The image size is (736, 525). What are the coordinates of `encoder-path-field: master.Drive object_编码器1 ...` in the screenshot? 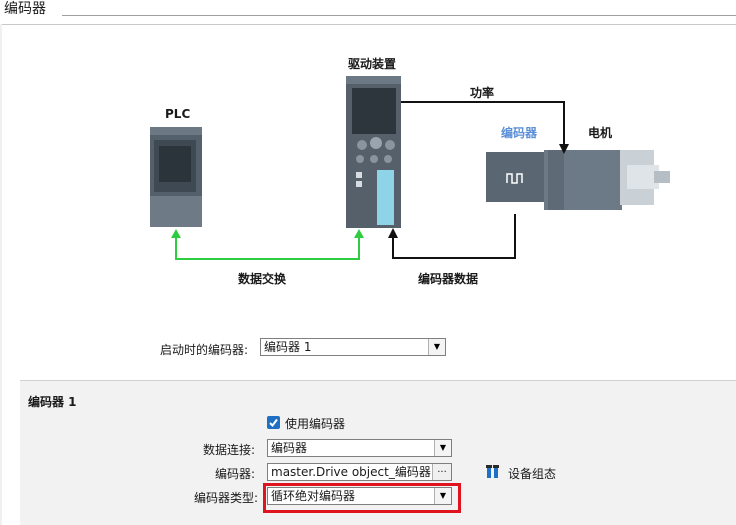 It's located at (359, 472).